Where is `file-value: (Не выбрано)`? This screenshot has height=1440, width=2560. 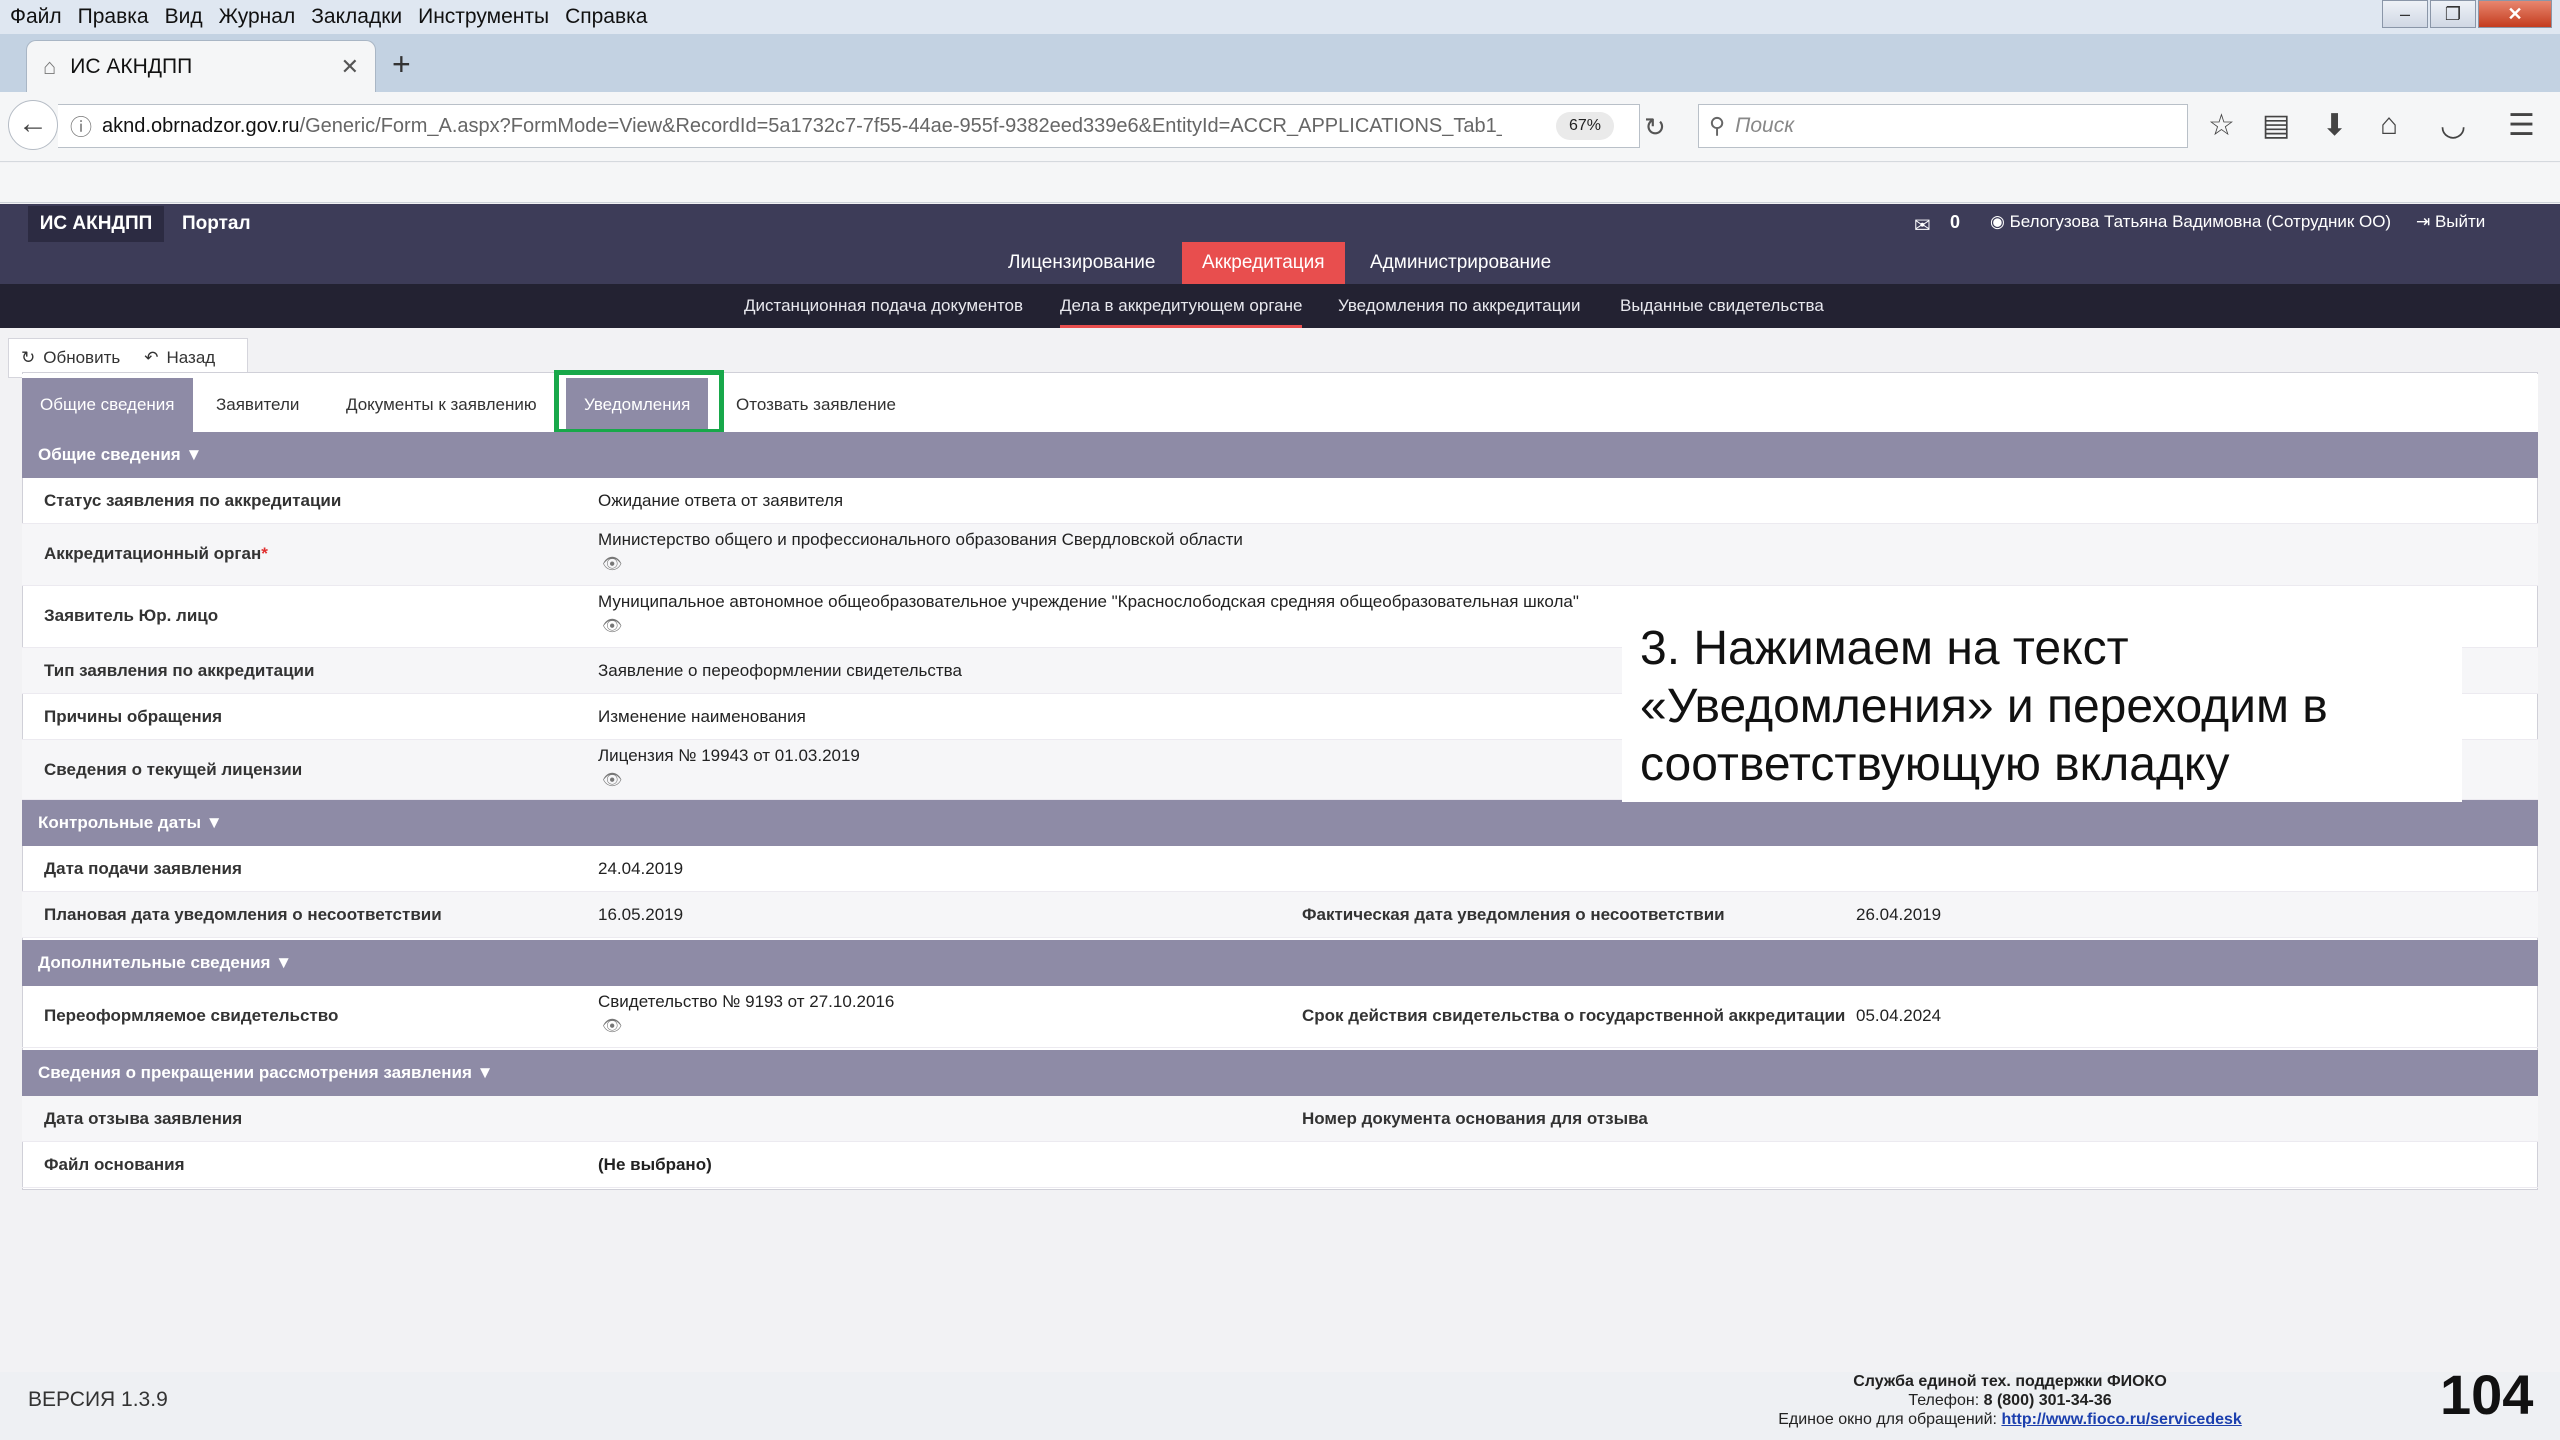
file-value: (Не выбрано) is located at coordinates (655, 1165).